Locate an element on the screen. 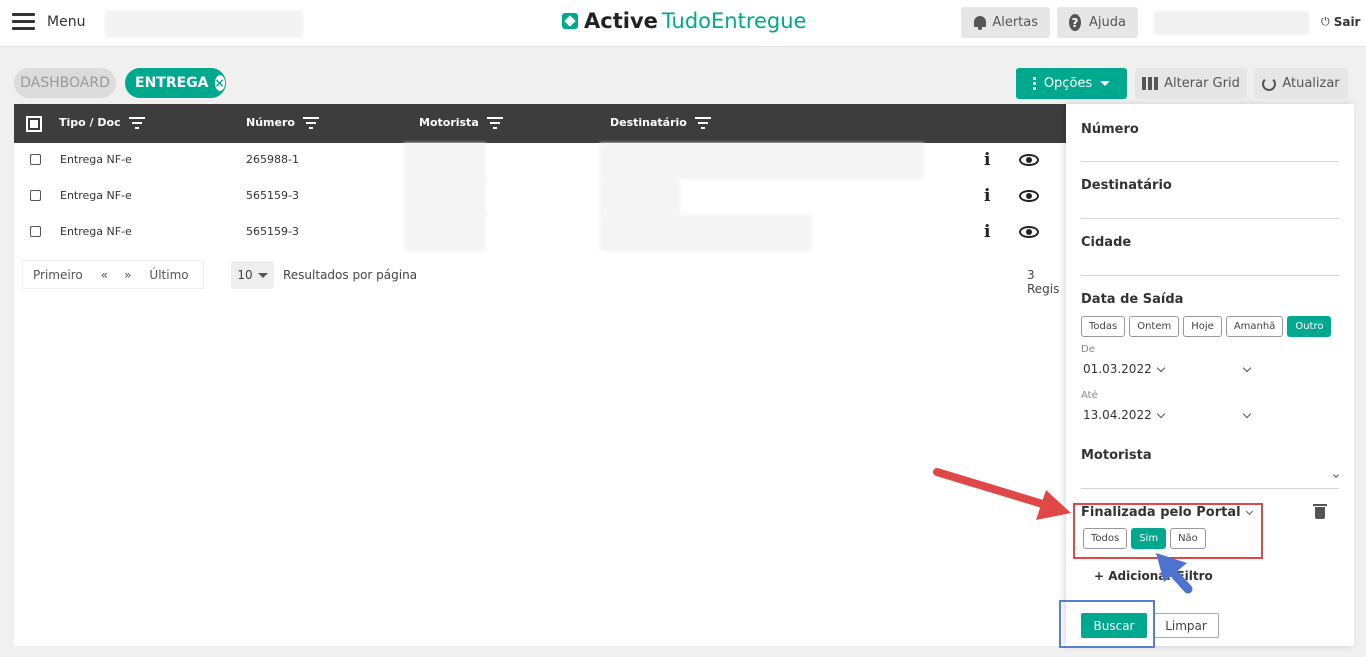 Image resolution: width=1366 pixels, height=657 pixels. menu-label: Menu is located at coordinates (66, 21).